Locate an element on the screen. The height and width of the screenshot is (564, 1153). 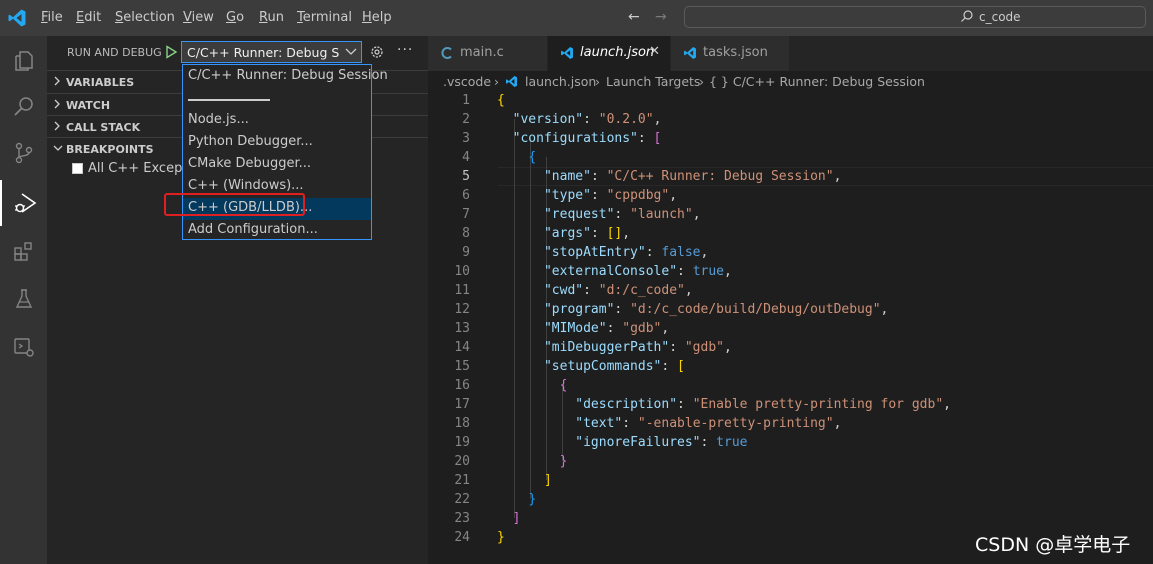
line-number: 8 is located at coordinates (466, 233).